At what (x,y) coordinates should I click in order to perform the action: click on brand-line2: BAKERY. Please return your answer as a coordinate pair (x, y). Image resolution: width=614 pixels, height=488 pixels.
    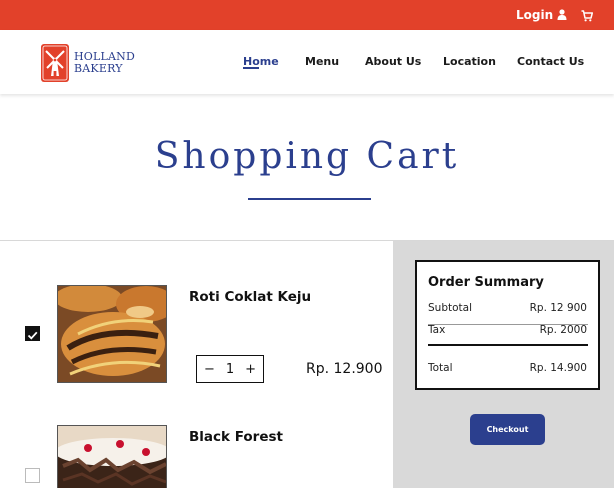
    Looking at the image, I should click on (98, 68).